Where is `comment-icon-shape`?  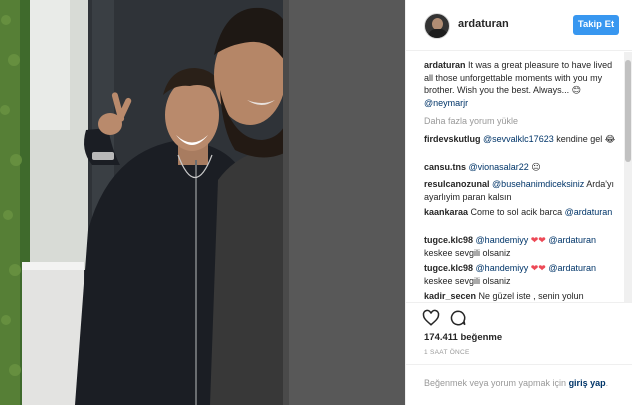
comment-icon-shape is located at coordinates (458, 318).